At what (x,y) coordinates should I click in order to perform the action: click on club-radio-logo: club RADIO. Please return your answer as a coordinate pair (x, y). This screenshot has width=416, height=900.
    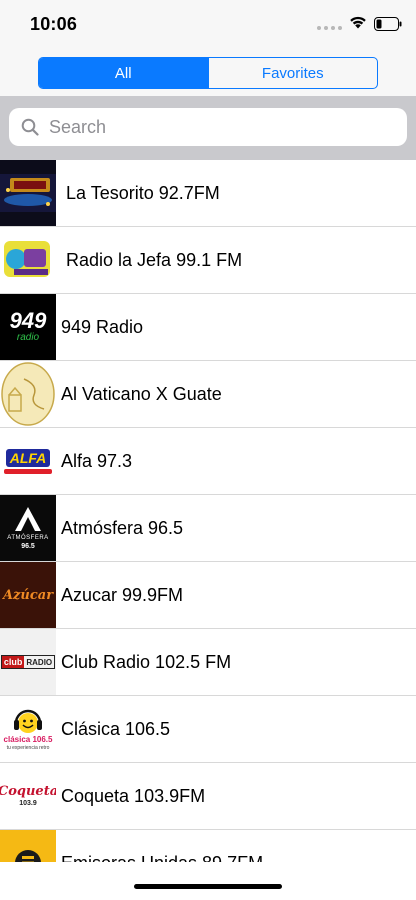
    Looking at the image, I should click on (28, 662).